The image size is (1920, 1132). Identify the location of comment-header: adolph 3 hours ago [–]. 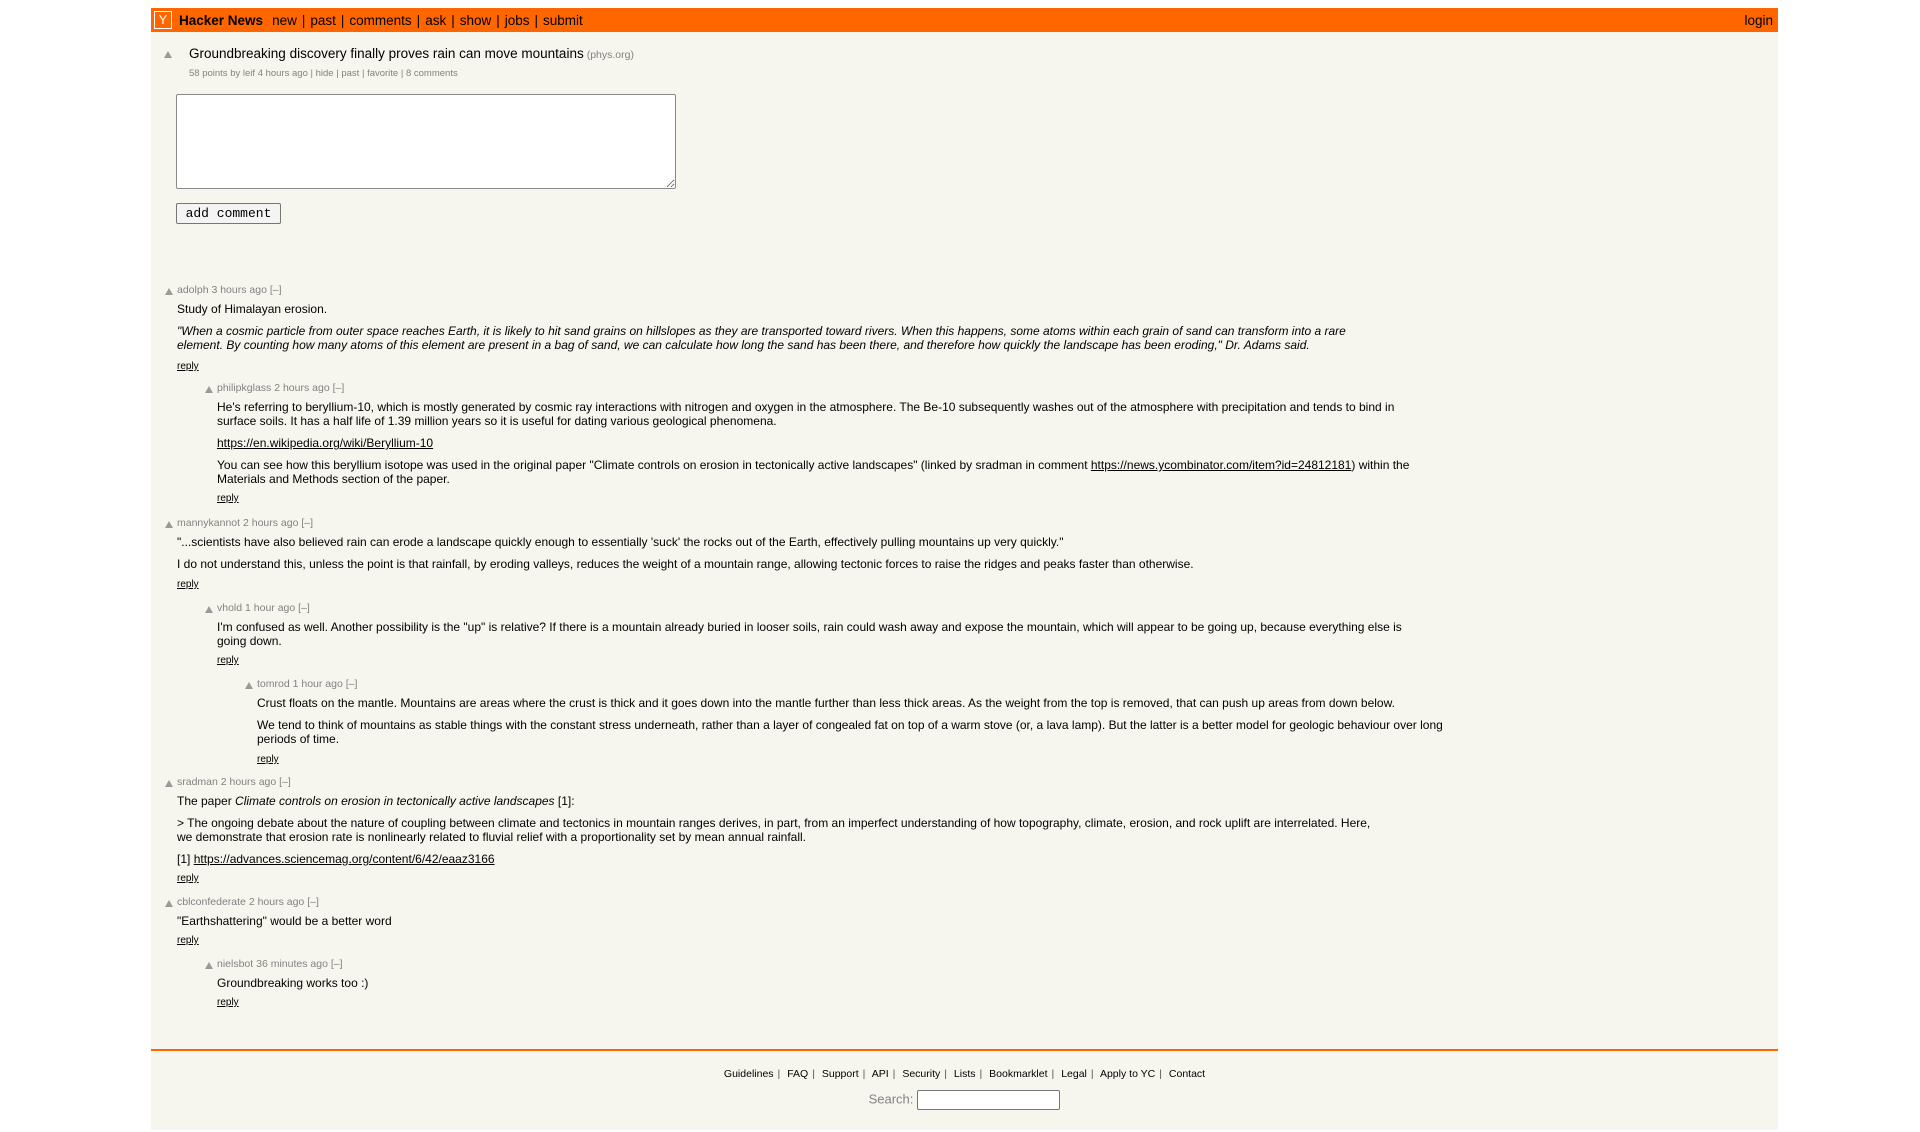
(229, 290).